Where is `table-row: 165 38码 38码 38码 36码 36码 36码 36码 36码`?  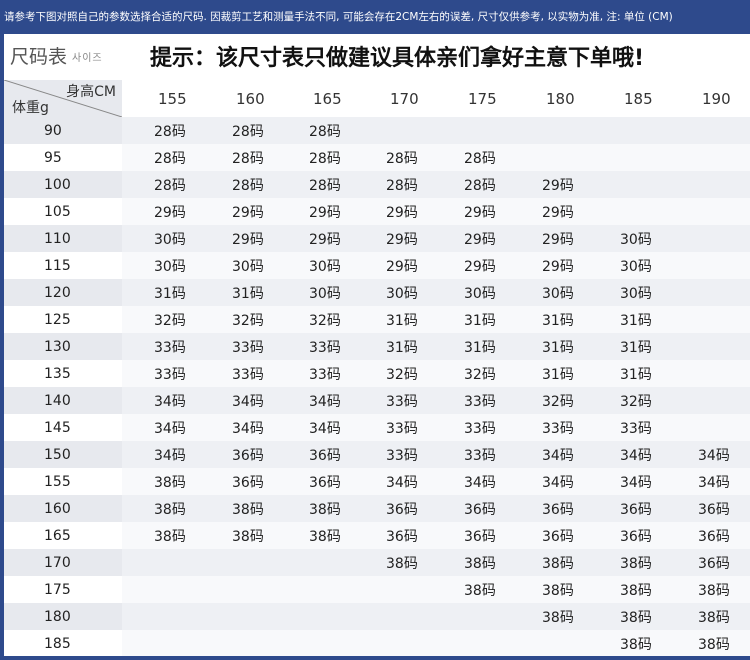 table-row: 165 38码 38码 38码 36码 36码 36码 36码 36码 is located at coordinates (377, 535).